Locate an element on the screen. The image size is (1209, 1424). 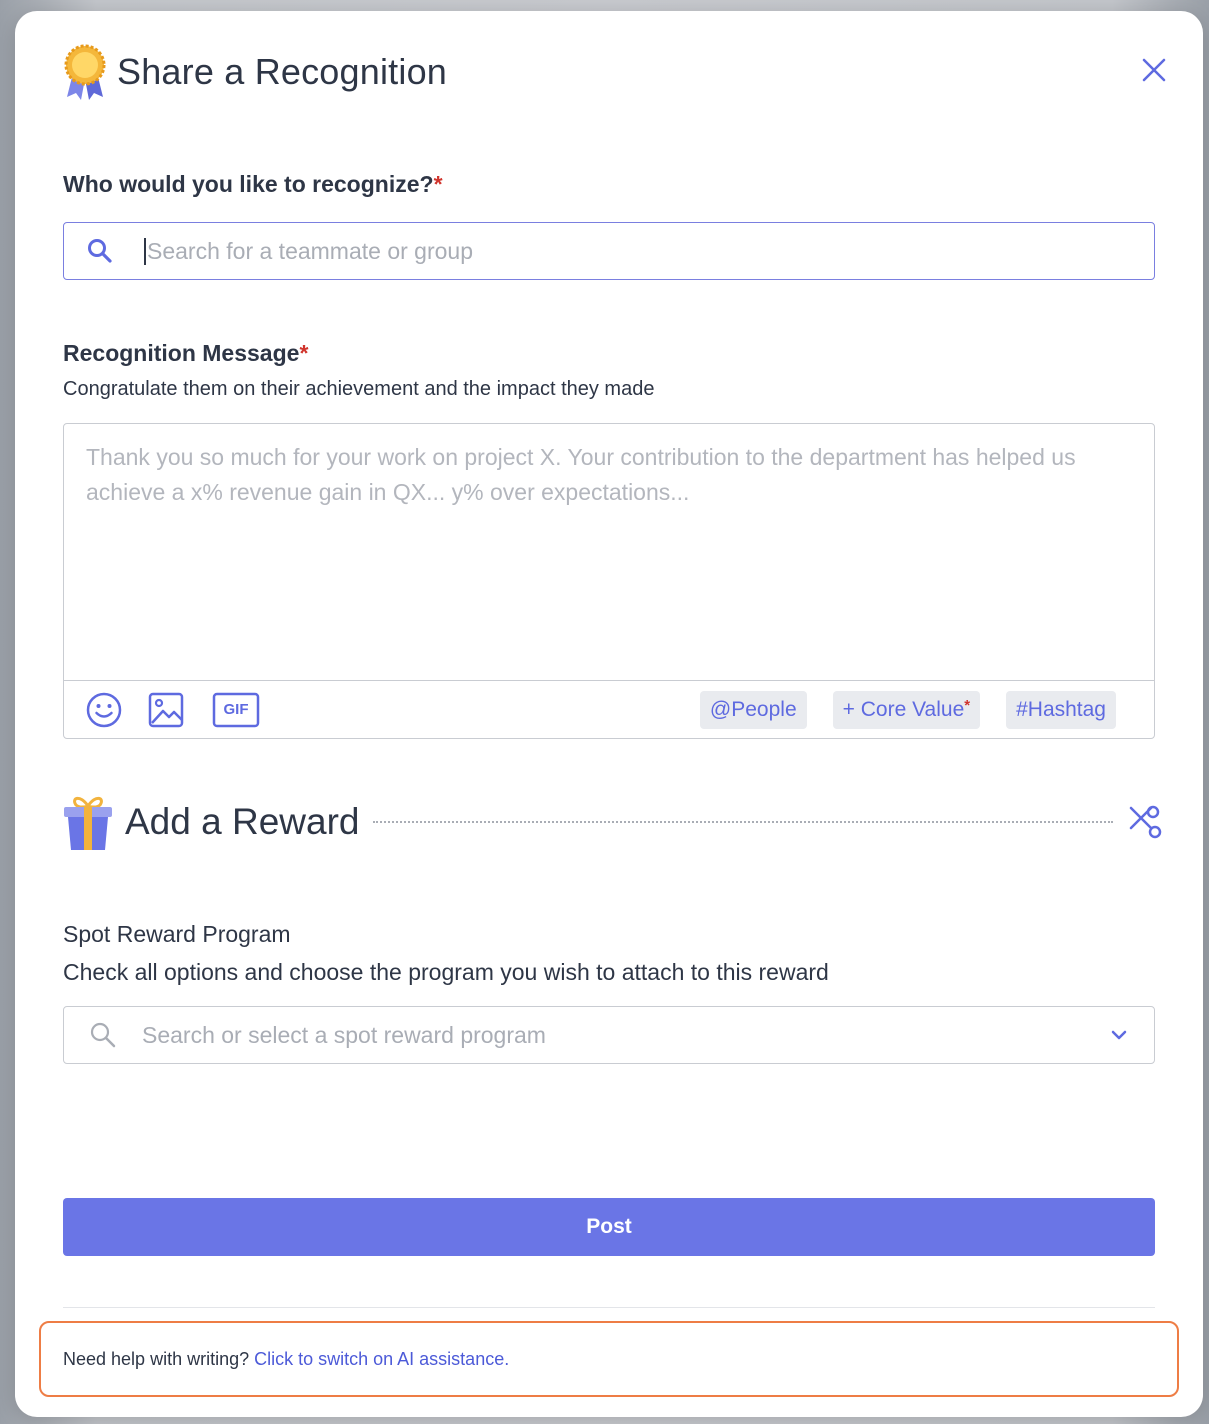
dialog-title: Share a Recognition is located at coordinates (282, 71).